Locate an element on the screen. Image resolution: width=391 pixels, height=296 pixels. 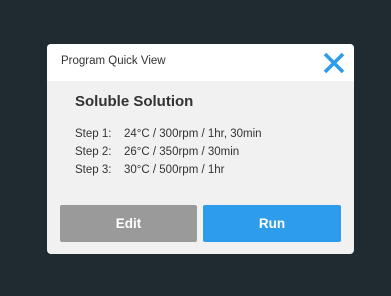
step-label: Step 3: is located at coordinates (93, 170).